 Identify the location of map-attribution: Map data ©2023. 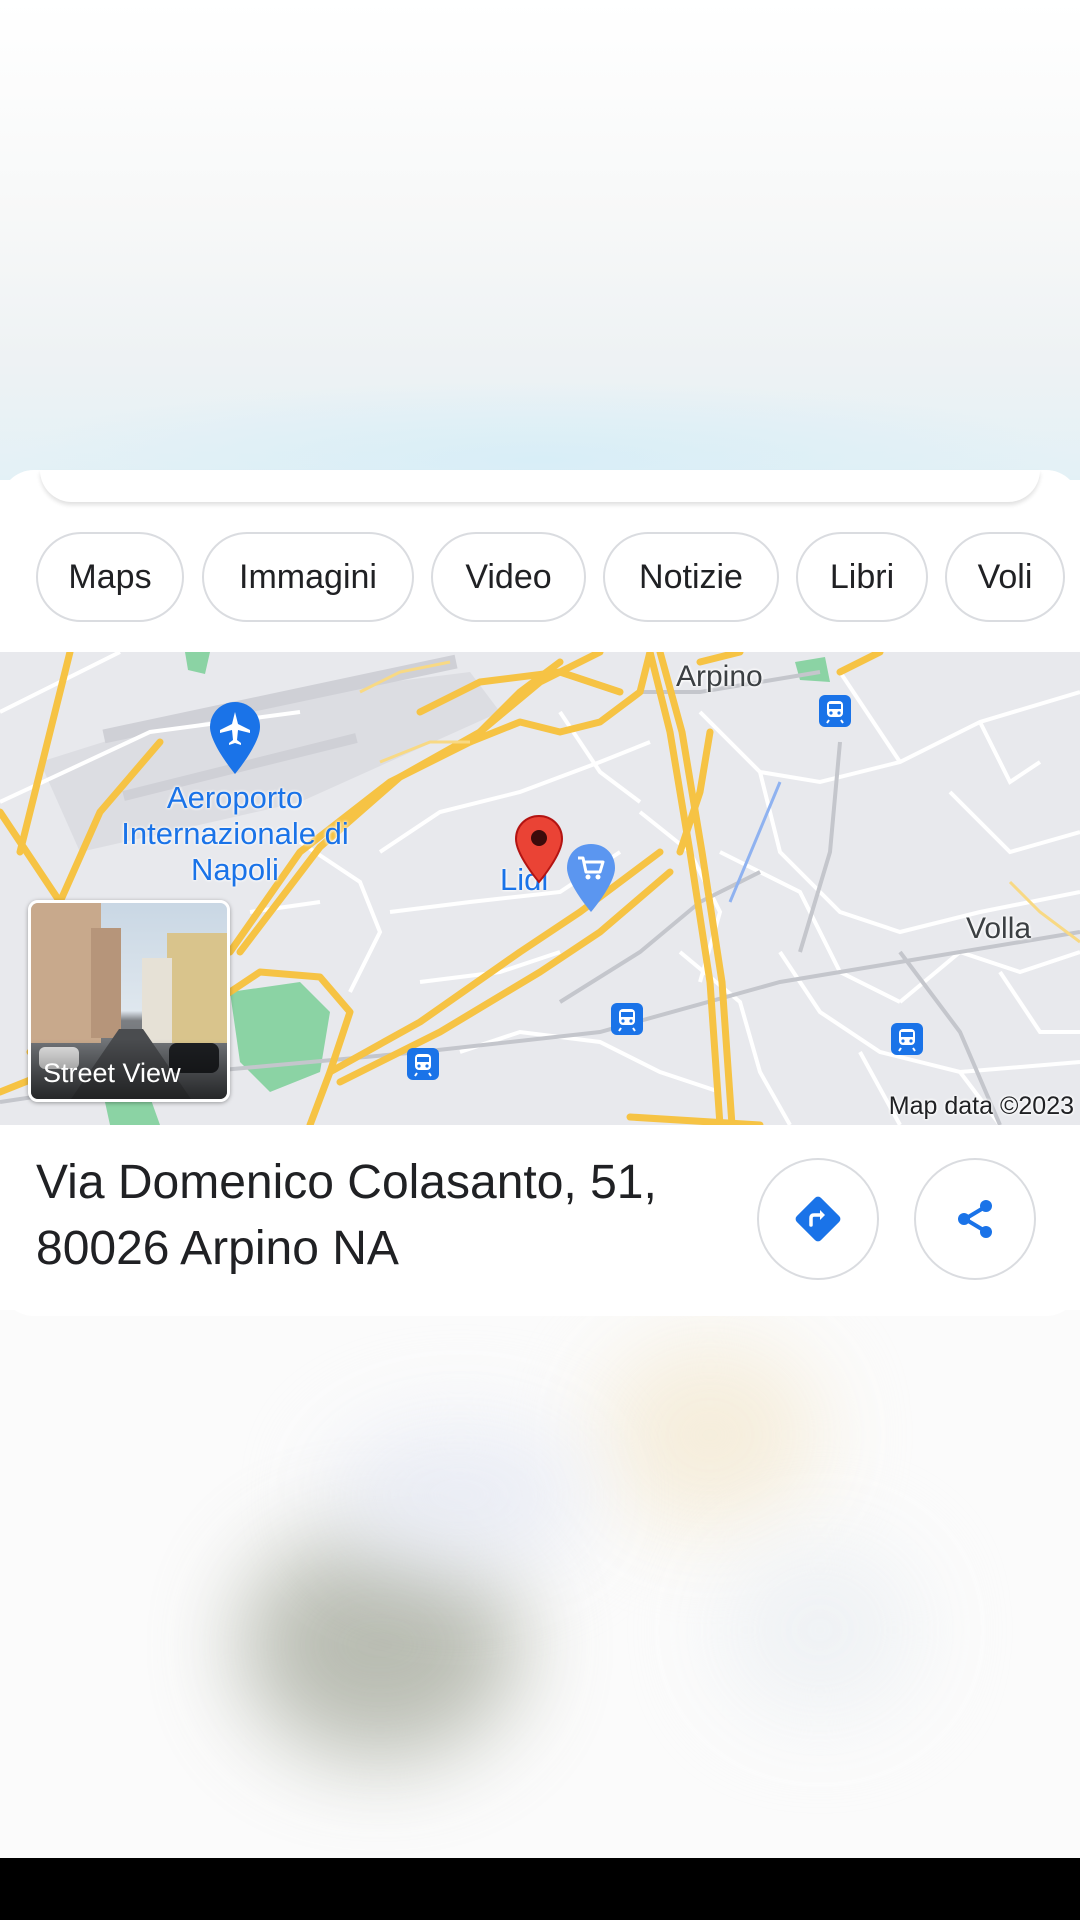
(981, 1106).